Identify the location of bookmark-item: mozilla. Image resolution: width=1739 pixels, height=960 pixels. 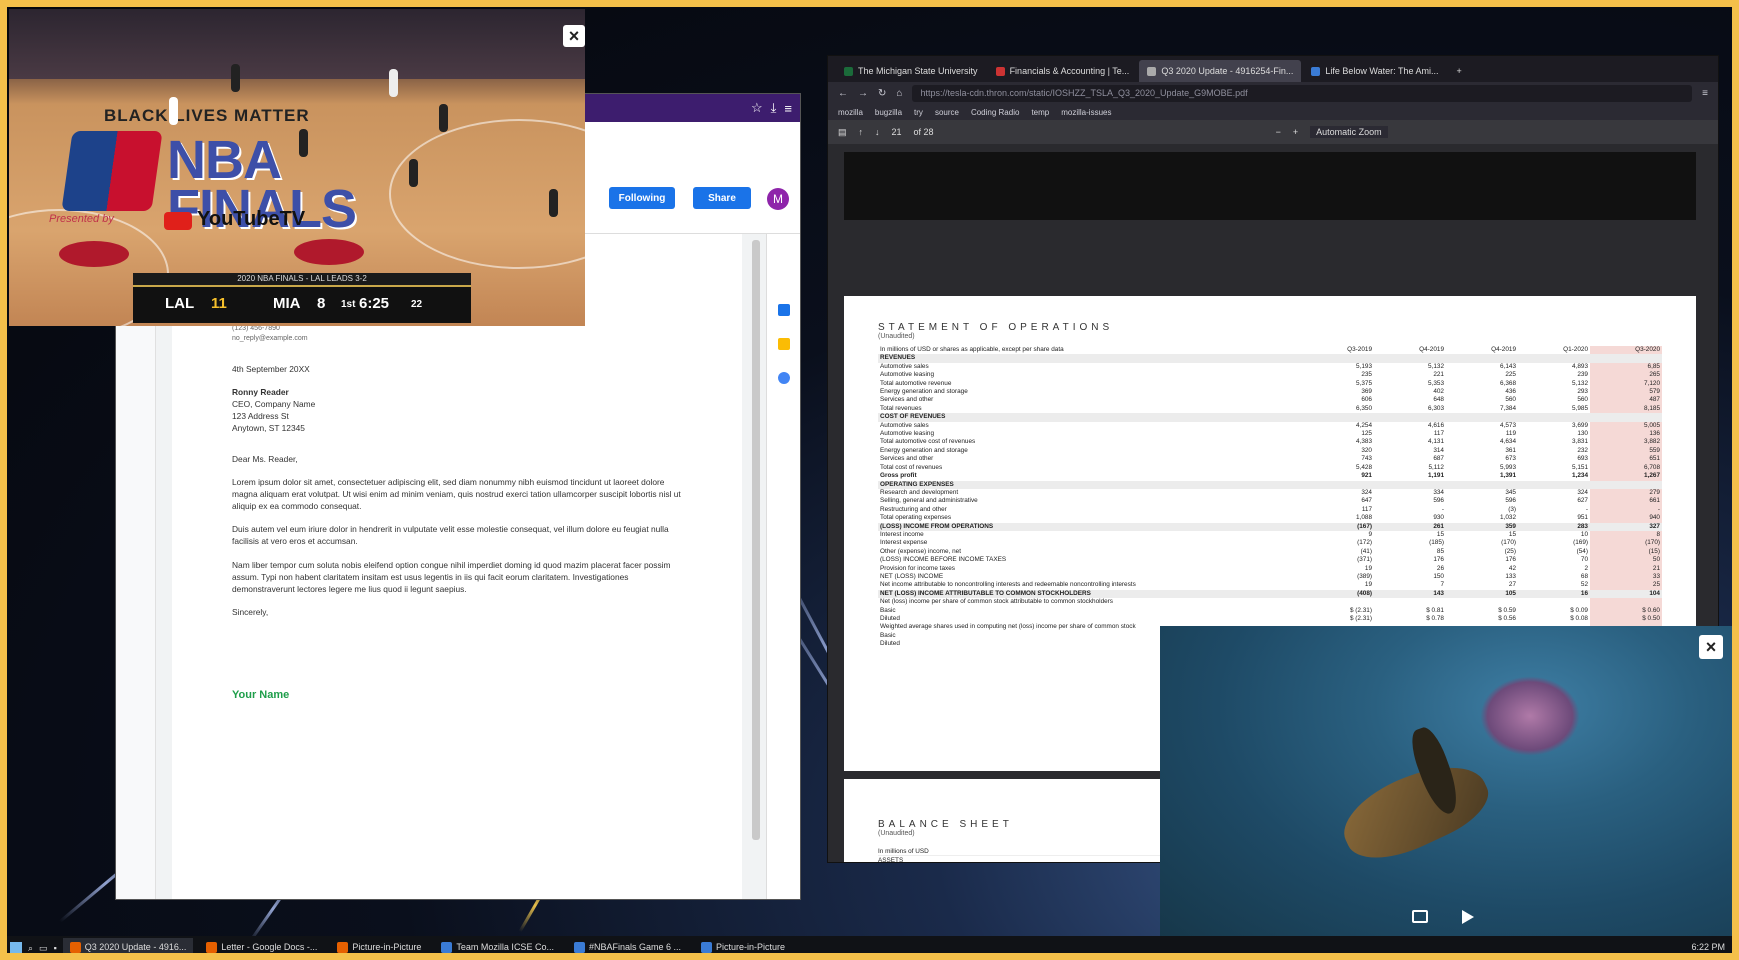
(850, 112).